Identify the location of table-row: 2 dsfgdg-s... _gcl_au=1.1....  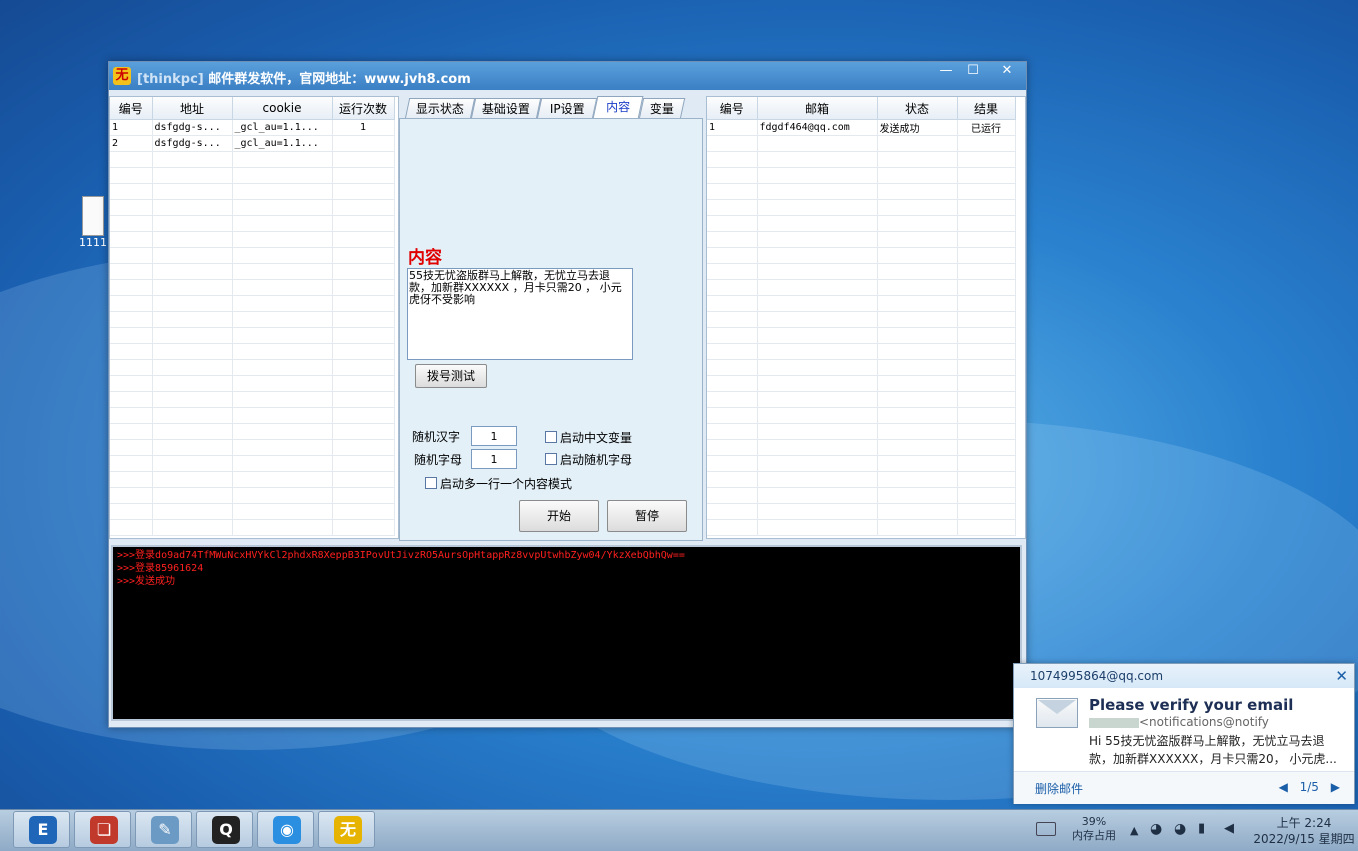
(252, 143).